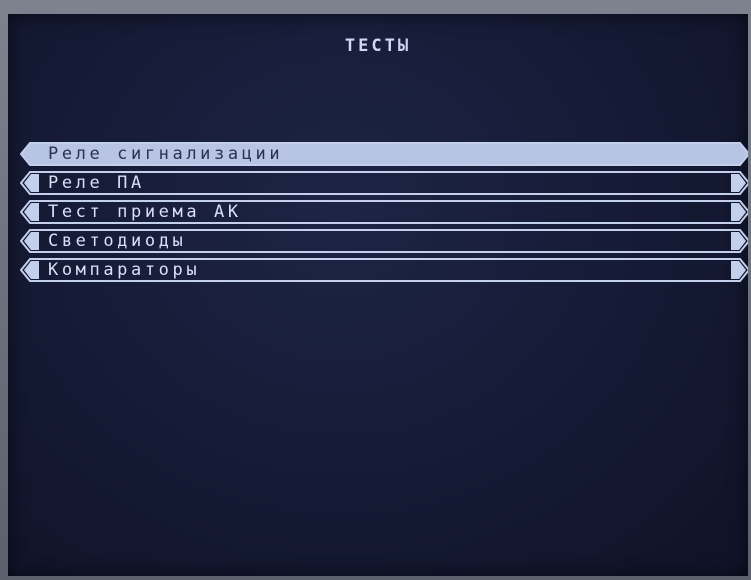 Image resolution: width=751 pixels, height=580 pixels. Describe the element at coordinates (384, 241) in the screenshot. I see `menu-item-leds: Светодиоды` at that location.